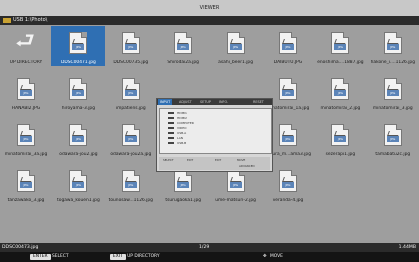 The height and width of the screenshot is (262, 419). What do you see at coordinates (181, 123) in the screenshot?
I see `menu-item-computer: COMPUTER` at bounding box center [181, 123].